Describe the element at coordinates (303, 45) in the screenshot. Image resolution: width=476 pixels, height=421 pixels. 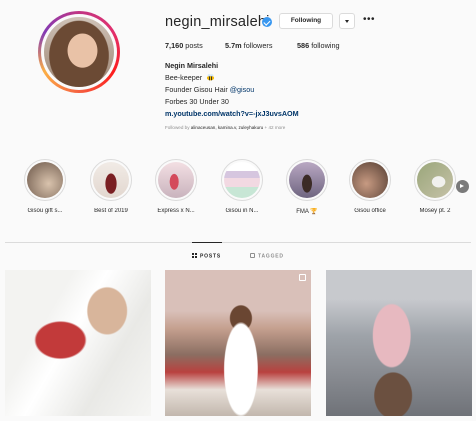
I see `stat-following-count: 586` at that location.